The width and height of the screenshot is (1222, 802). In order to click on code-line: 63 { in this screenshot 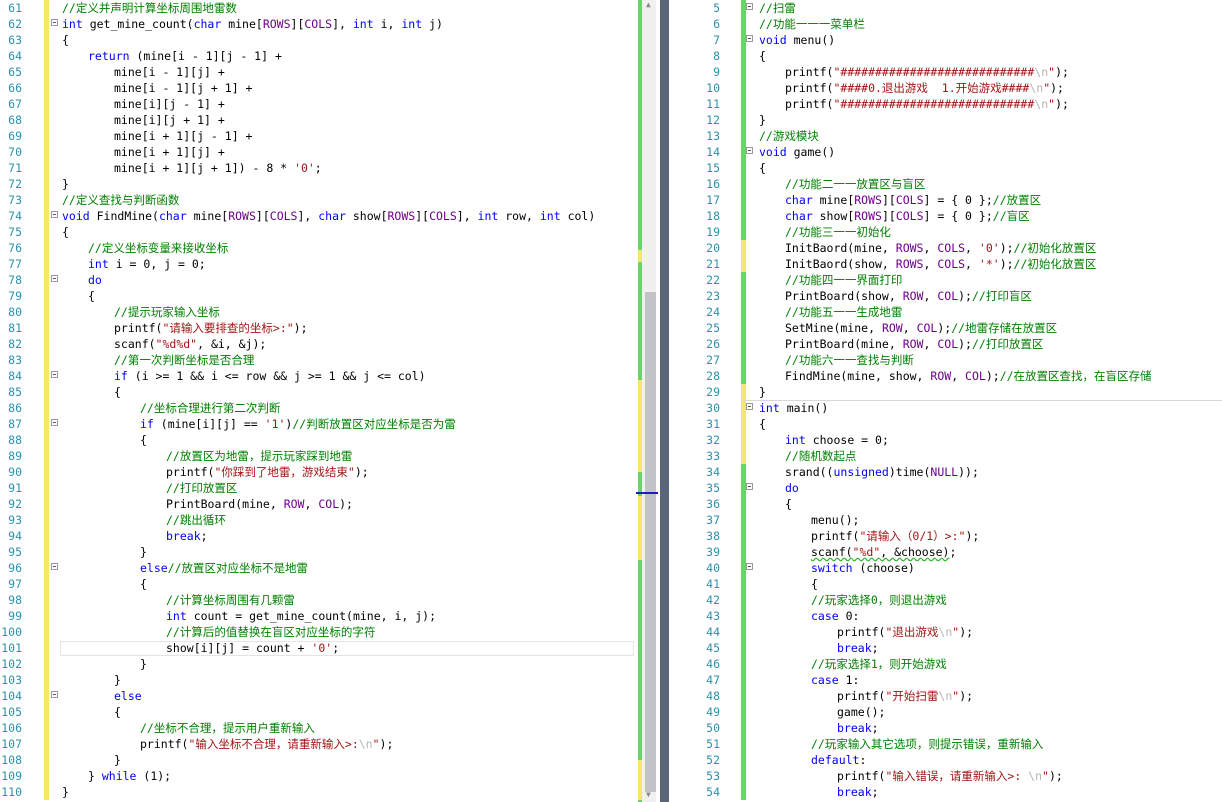, I will do `click(330, 40)`.